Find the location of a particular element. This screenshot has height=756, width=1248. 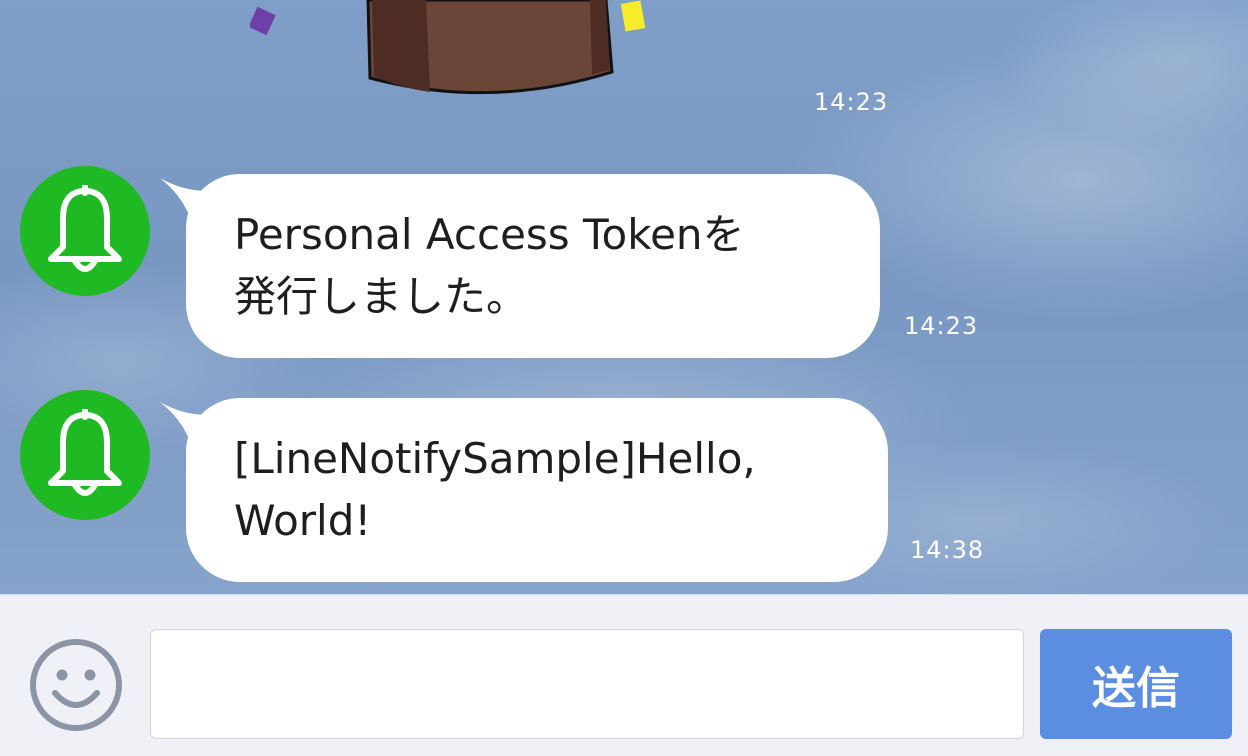

emoji-button is located at coordinates (76, 685).